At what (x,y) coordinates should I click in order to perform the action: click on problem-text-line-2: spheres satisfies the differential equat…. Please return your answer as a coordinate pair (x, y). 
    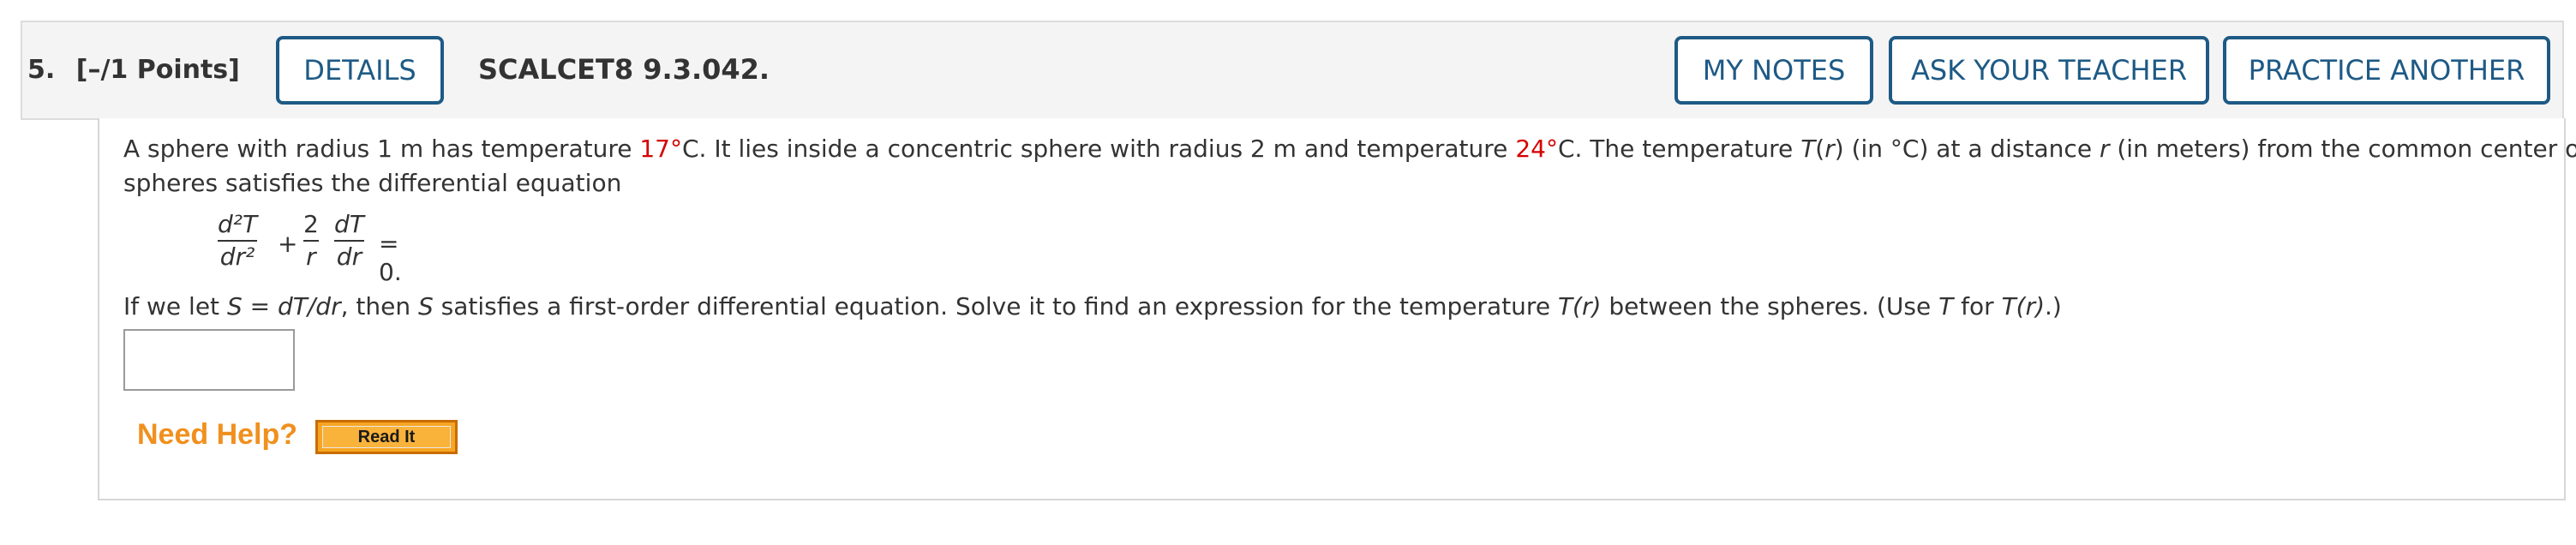
    Looking at the image, I should click on (372, 183).